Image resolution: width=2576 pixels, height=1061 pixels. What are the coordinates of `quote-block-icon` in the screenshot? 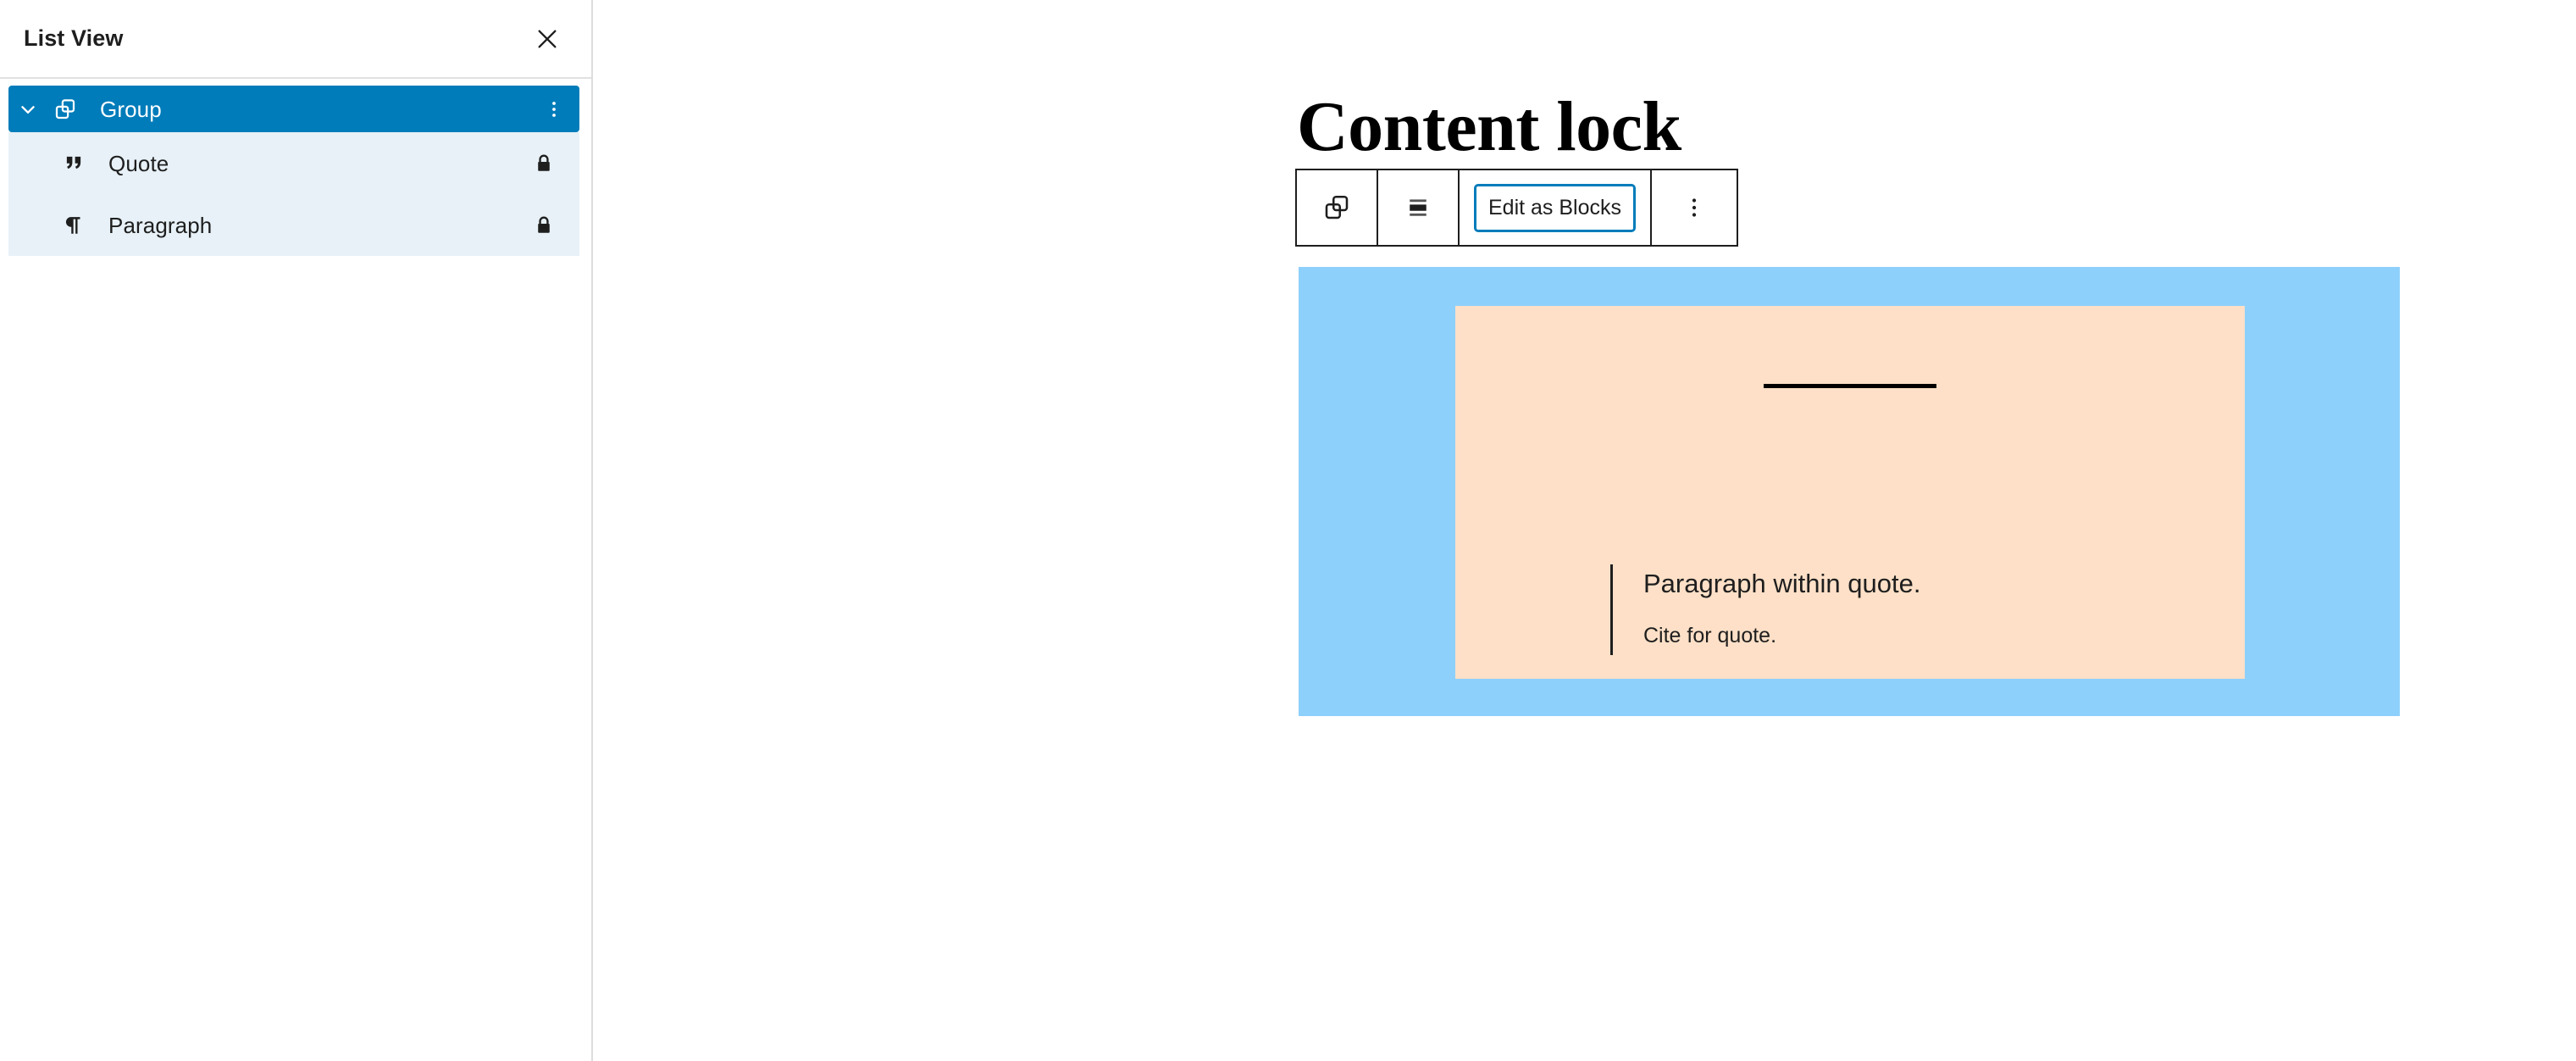 It's located at (73, 163).